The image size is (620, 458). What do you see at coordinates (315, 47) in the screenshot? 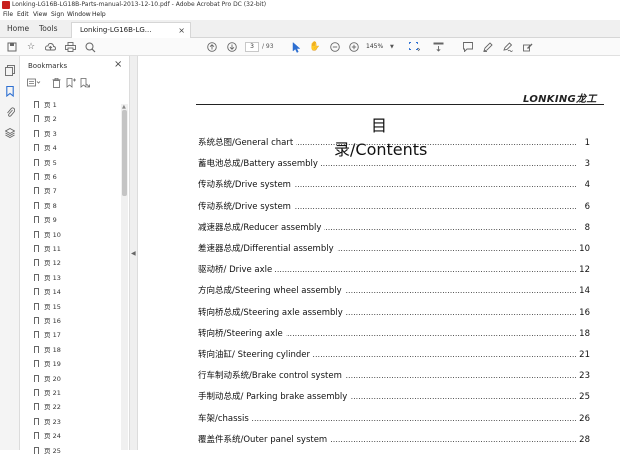
I see `hand-tool-icon: ✋` at bounding box center [315, 47].